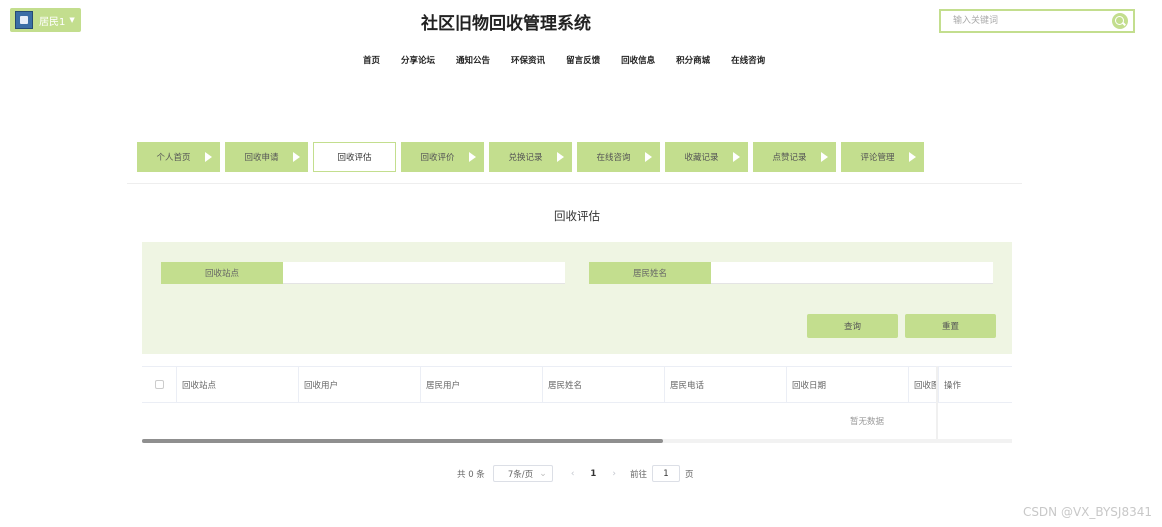  What do you see at coordinates (748, 60) in the screenshot?
I see `nav-item-consult: 在线咨询` at bounding box center [748, 60].